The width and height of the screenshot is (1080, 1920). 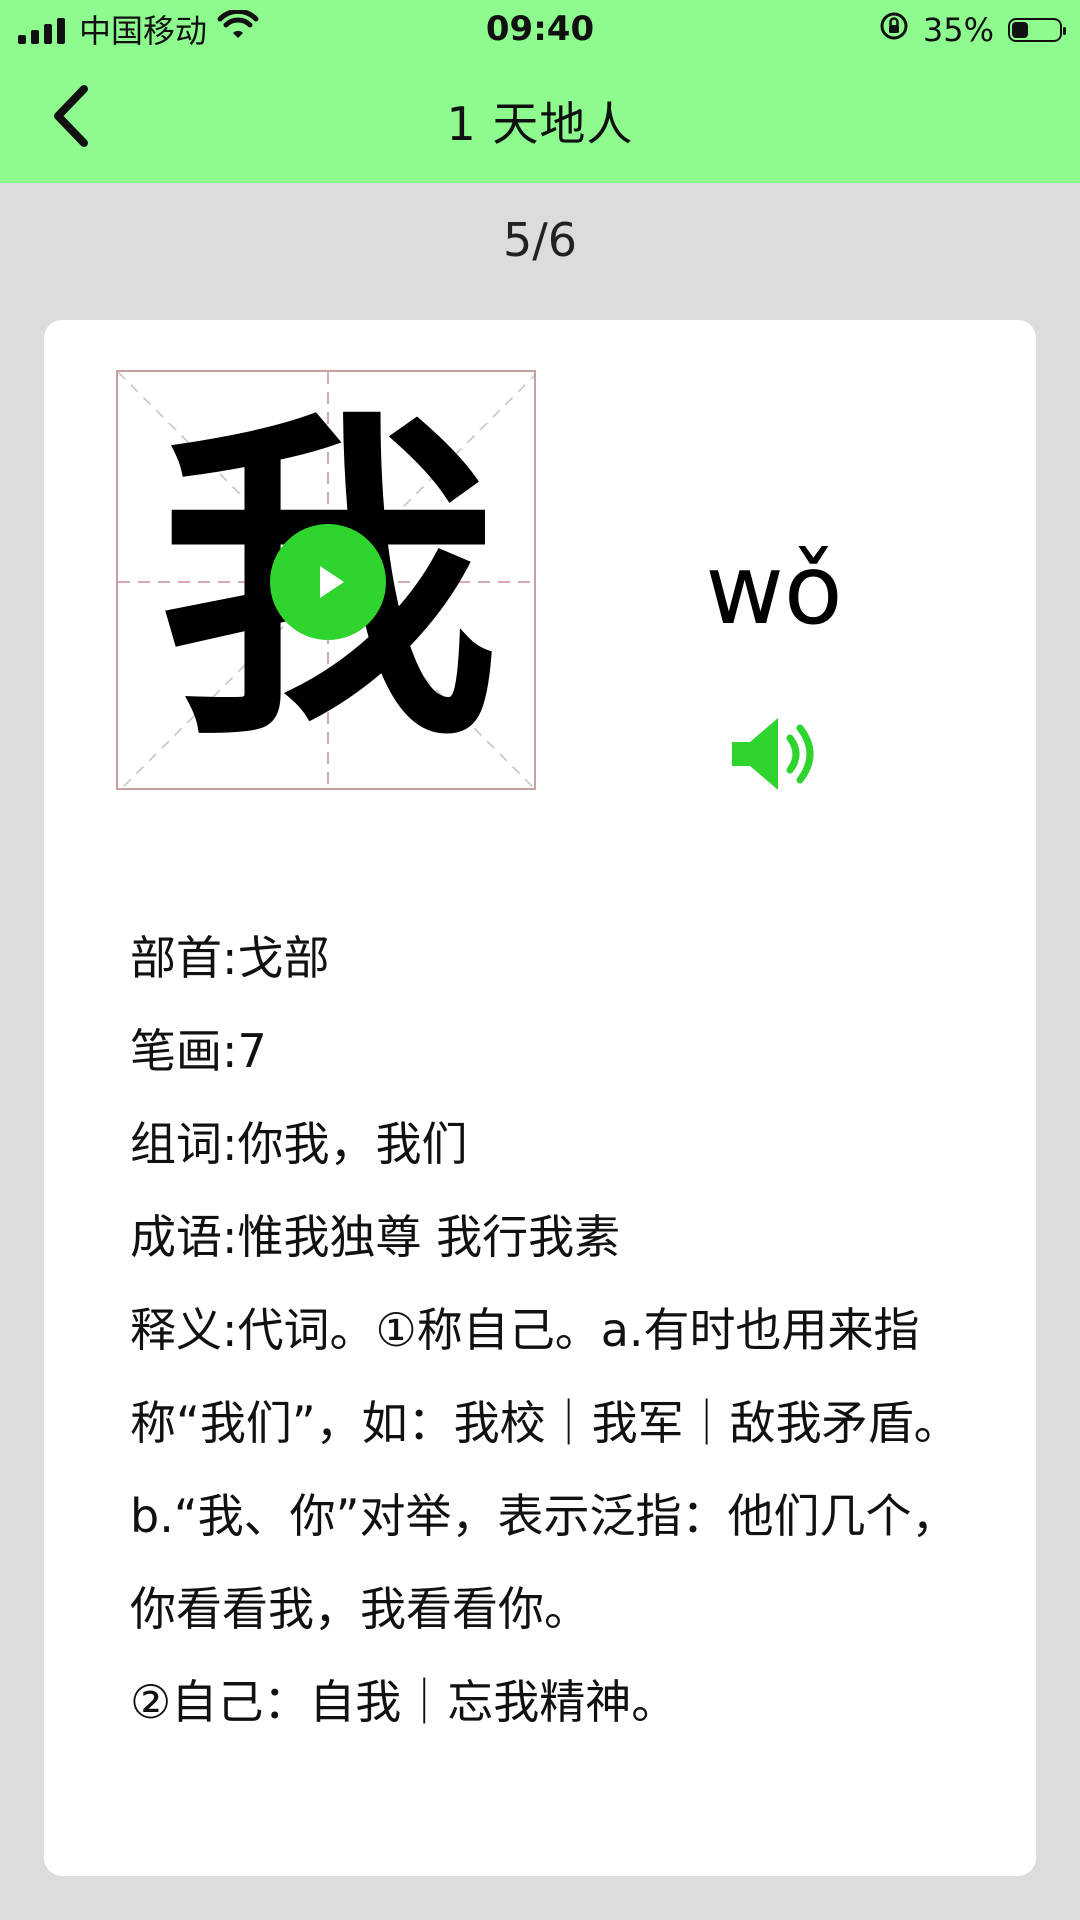 I want to click on speaker-icon, so click(x=773, y=754).